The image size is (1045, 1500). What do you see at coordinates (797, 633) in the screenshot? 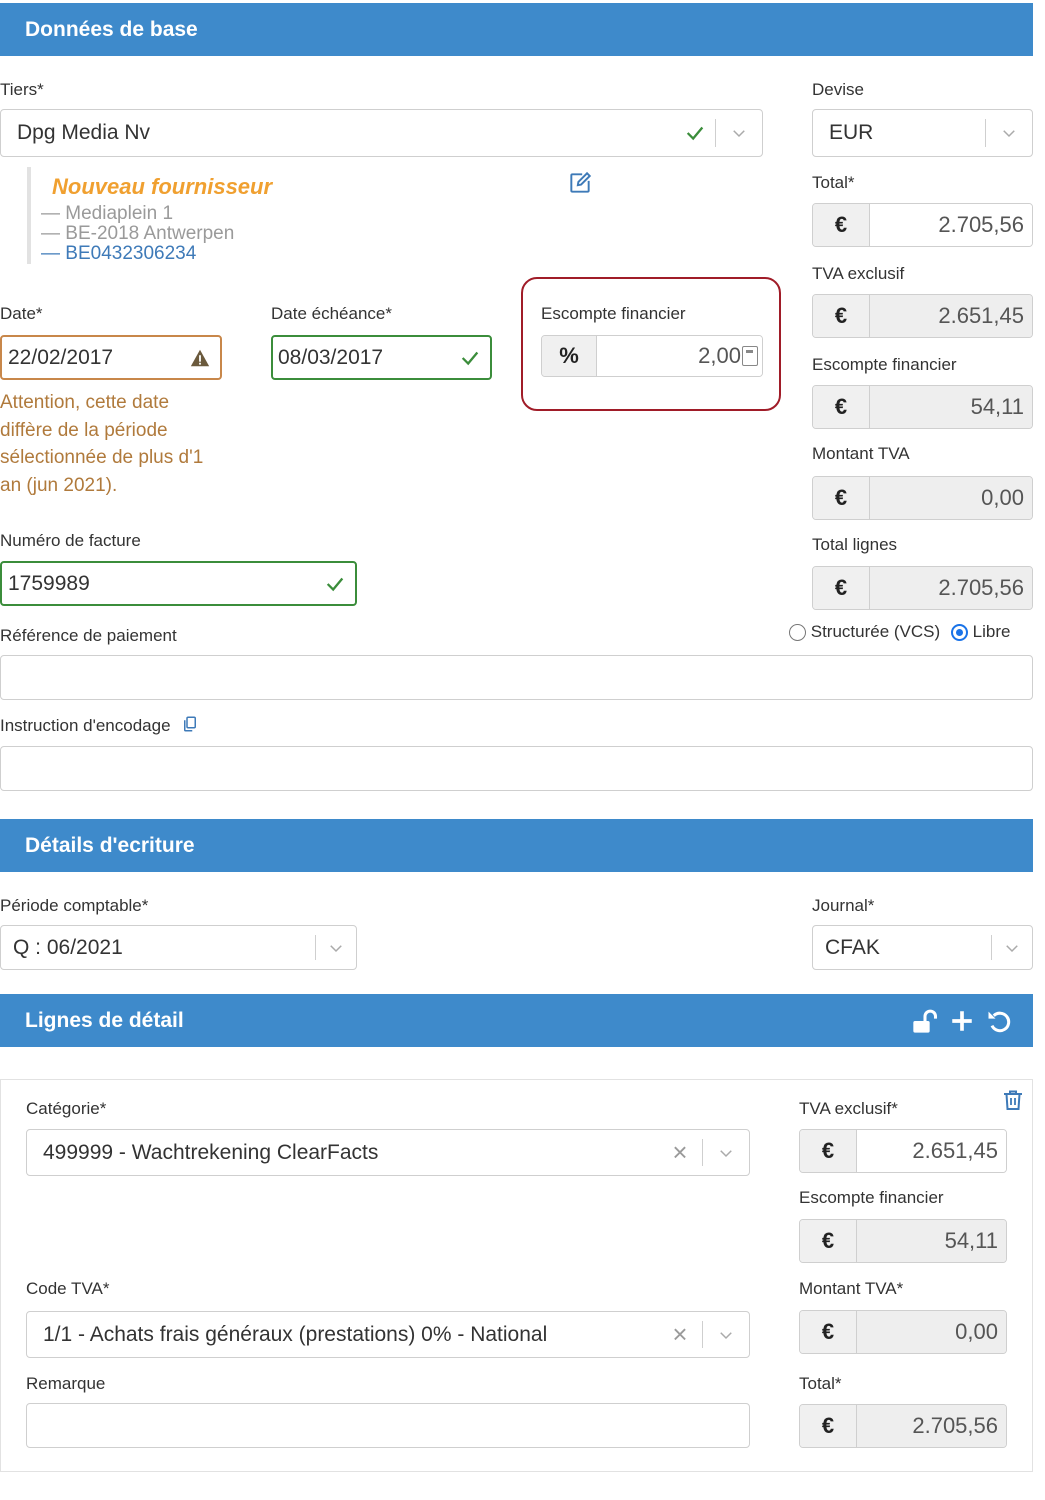
I see `radio-structured` at bounding box center [797, 633].